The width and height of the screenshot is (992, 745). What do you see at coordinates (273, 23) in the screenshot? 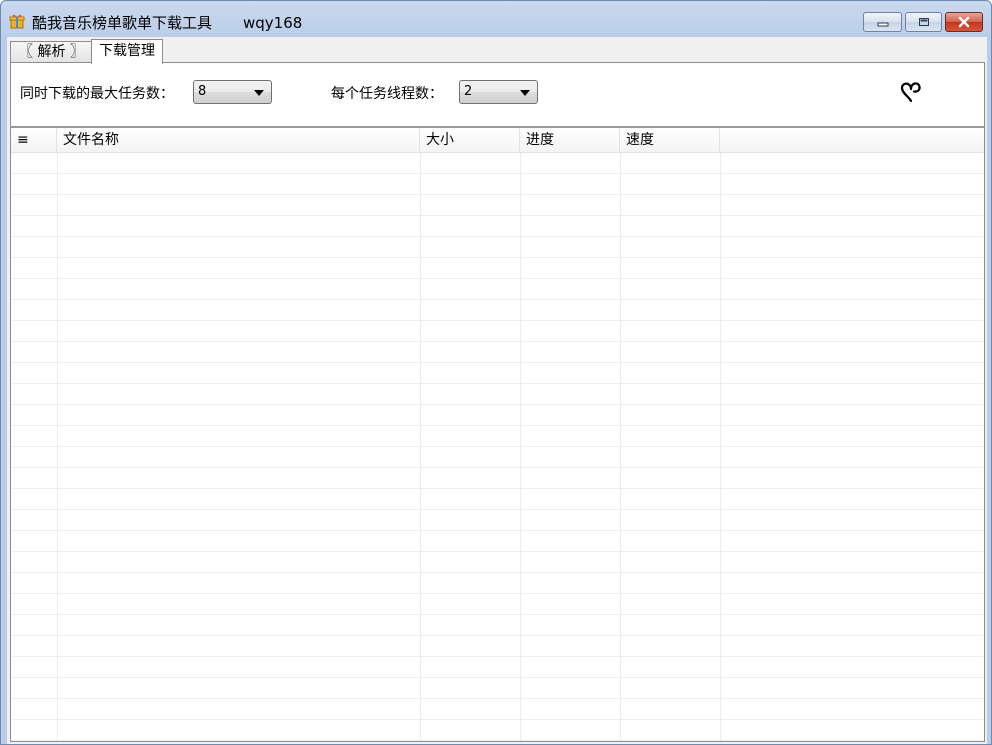
I see `window-title-author: wqy168` at bounding box center [273, 23].